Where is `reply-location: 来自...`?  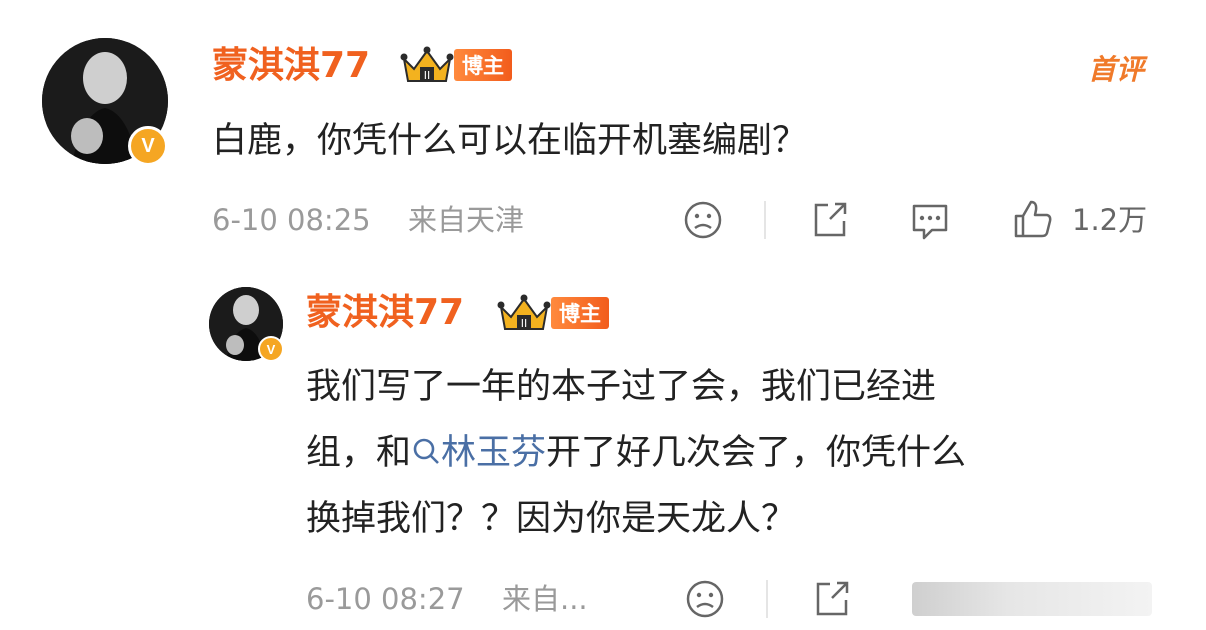 reply-location: 来自... is located at coordinates (545, 599).